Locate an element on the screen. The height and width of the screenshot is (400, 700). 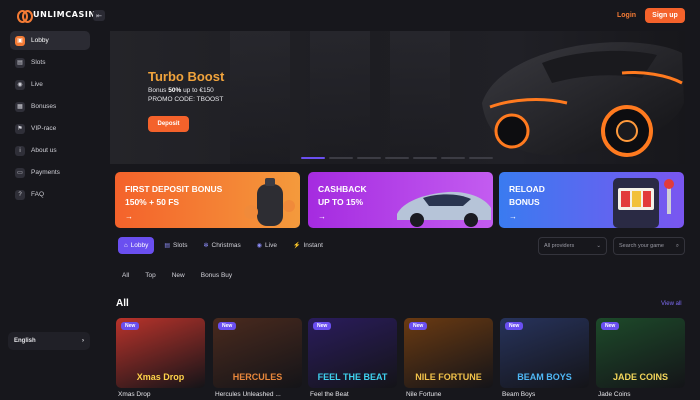
gas-cylinder-image is located at coordinates (269, 202).